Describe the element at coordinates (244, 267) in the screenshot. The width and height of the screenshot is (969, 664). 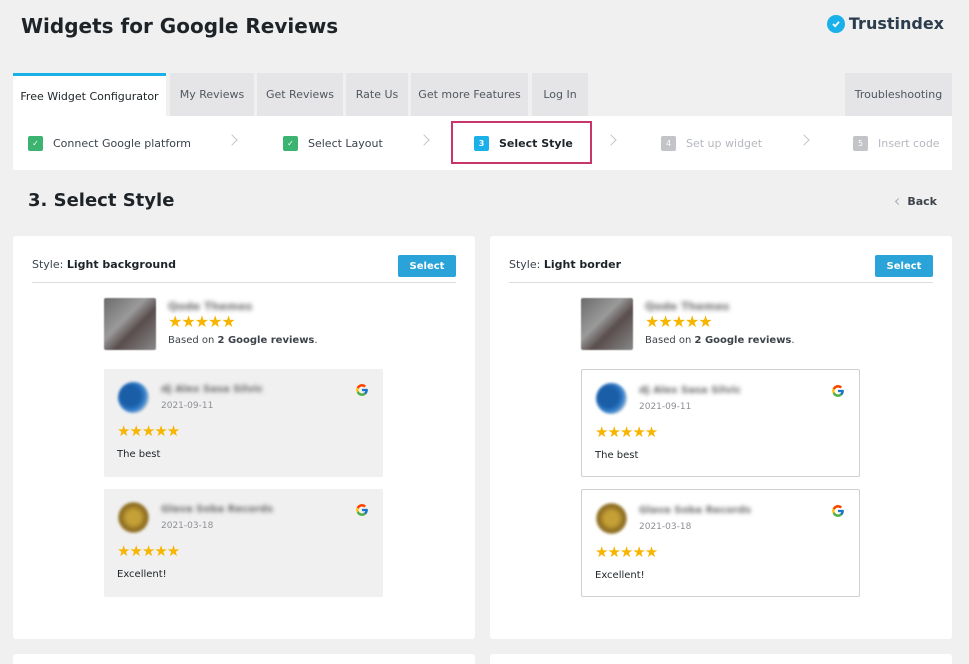
I see `card-header: Style: Light background Select` at that location.